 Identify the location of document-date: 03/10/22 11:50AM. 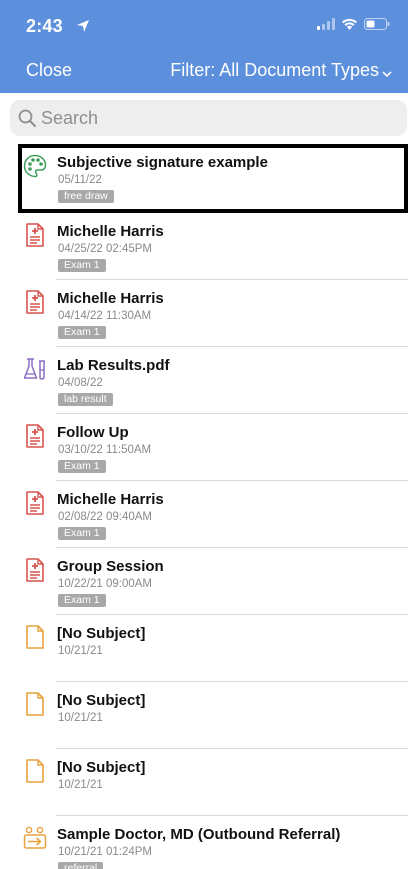
(105, 450).